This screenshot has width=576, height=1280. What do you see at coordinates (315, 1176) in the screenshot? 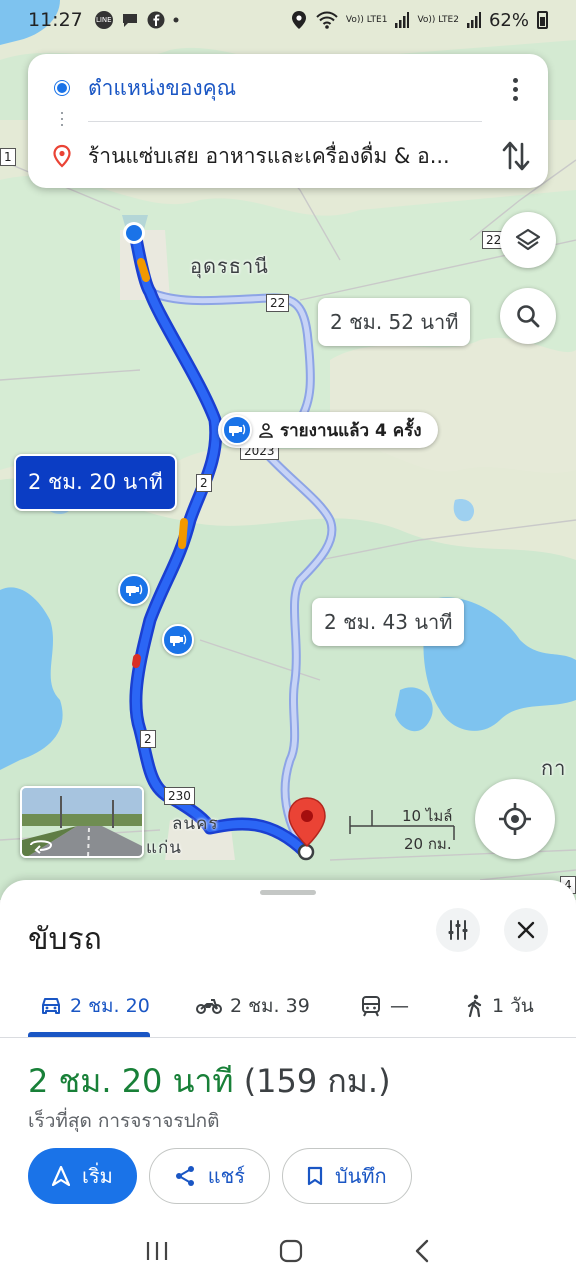
I see `bookmark-icon` at bounding box center [315, 1176].